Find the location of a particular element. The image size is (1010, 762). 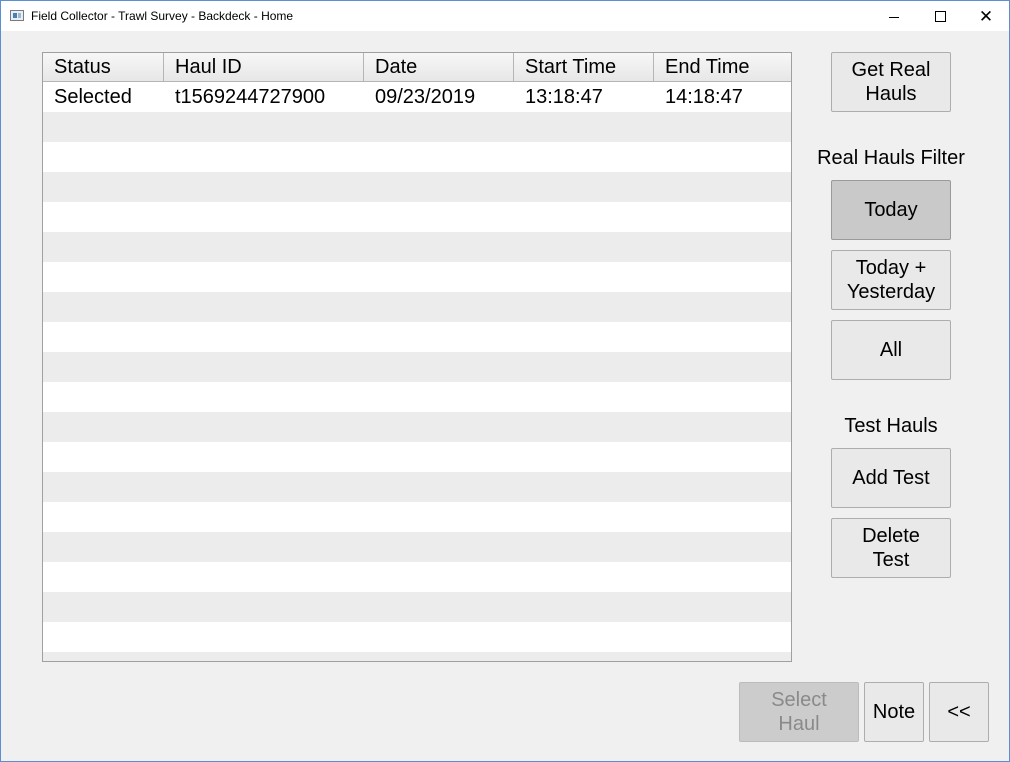

minimize-button is located at coordinates (894, 16).